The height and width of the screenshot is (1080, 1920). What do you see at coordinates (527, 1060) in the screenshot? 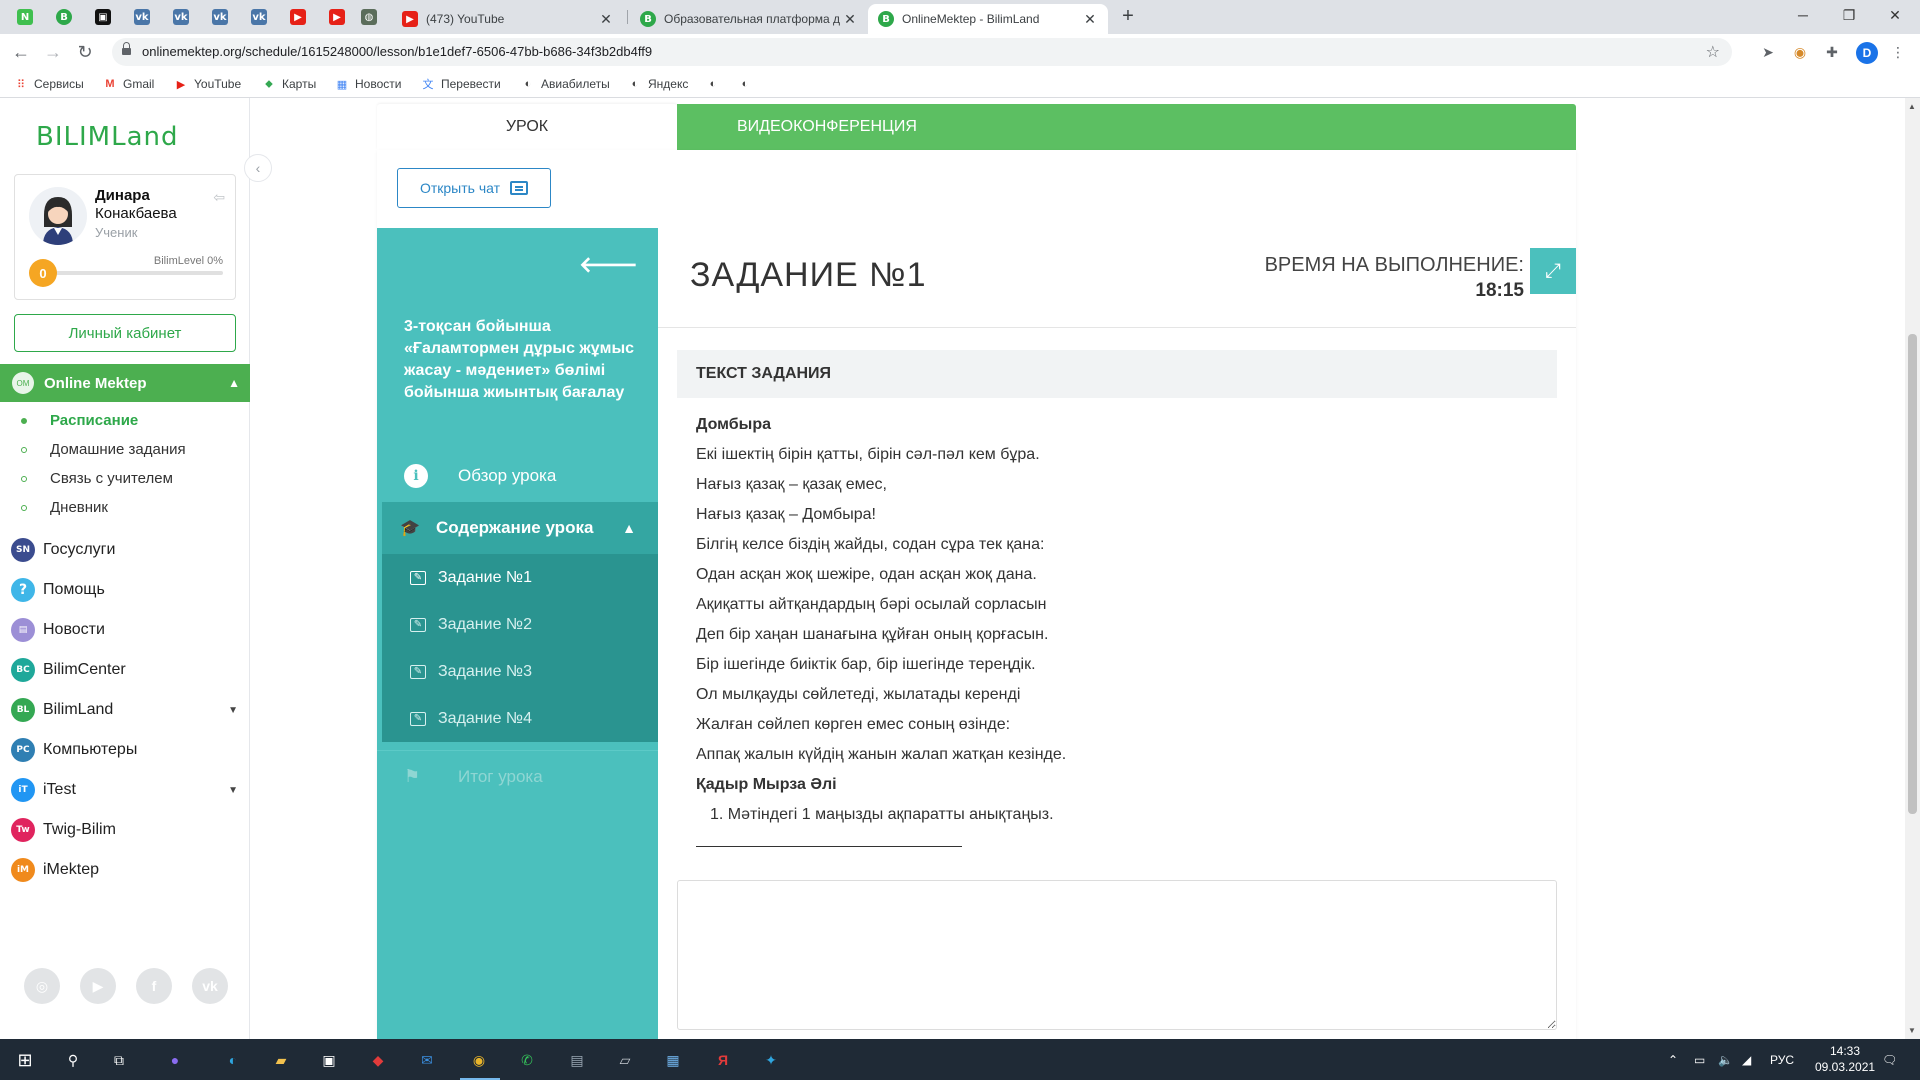
I see `whatsapp-icon: ✆` at bounding box center [527, 1060].